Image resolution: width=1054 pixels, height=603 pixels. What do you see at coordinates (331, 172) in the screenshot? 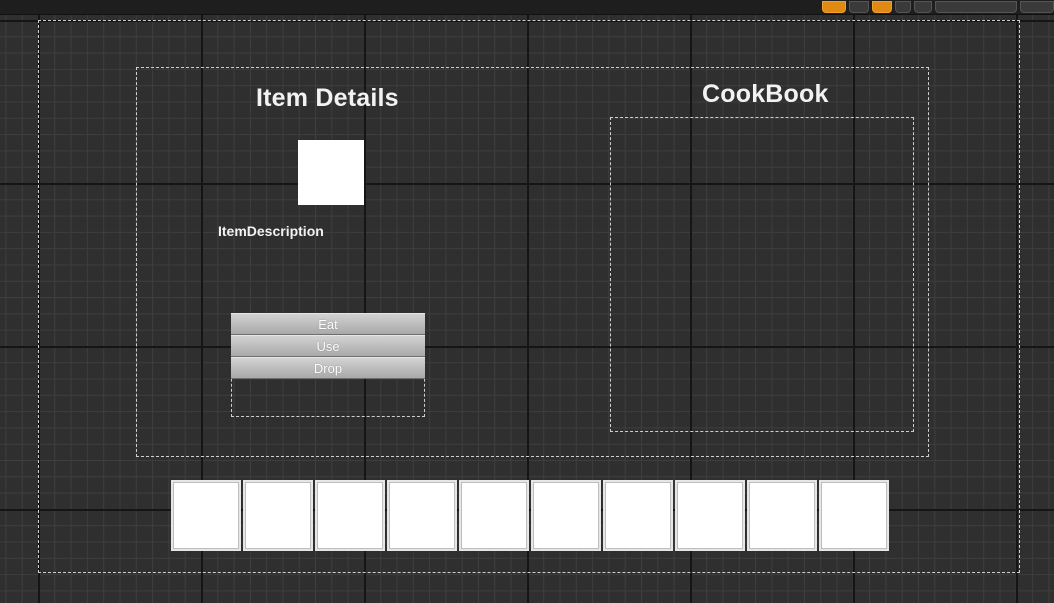
I see `item-image` at bounding box center [331, 172].